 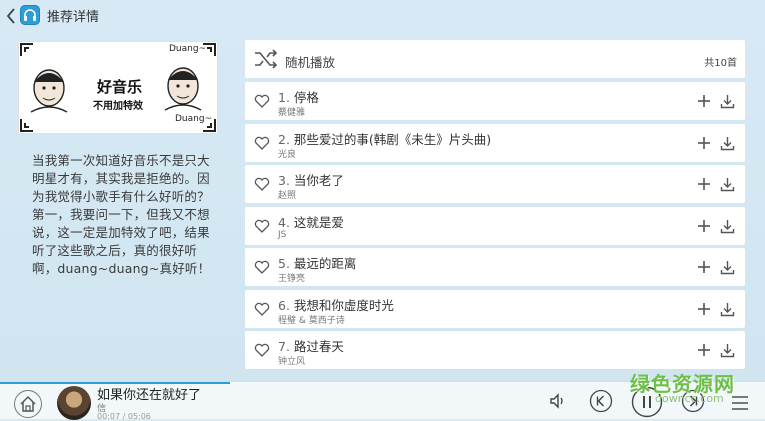 I want to click on song-title: 4. 这就是爱, so click(x=311, y=221).